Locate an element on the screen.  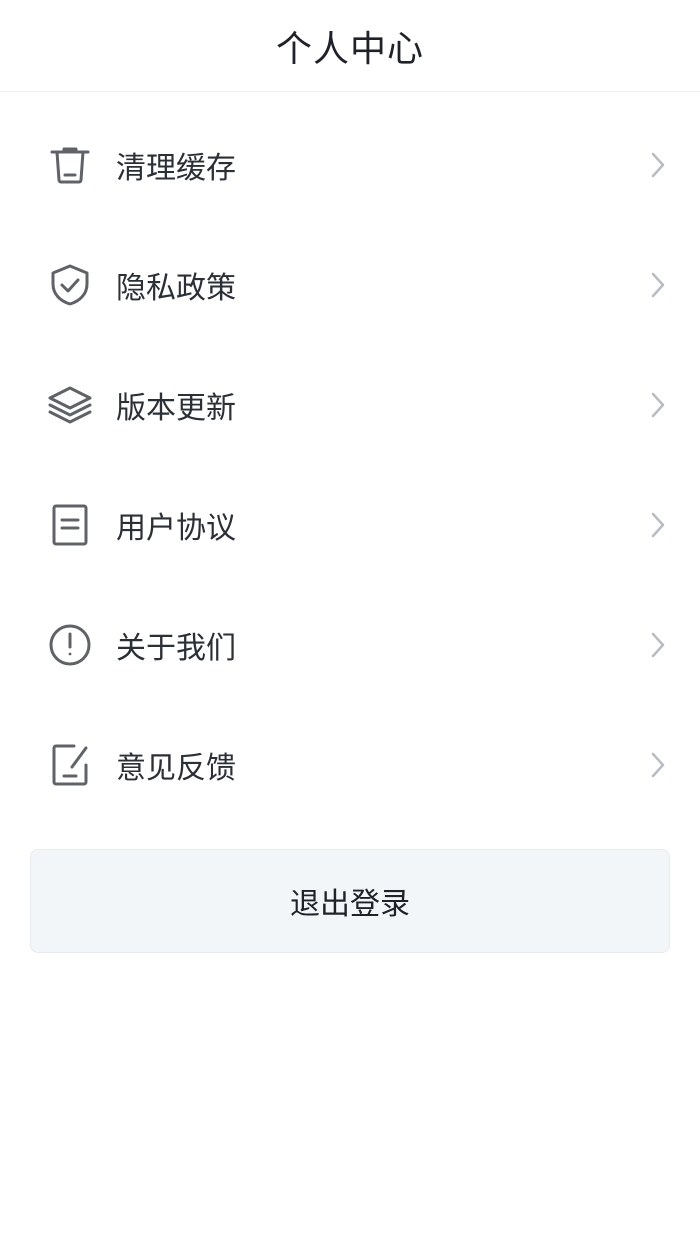
menu-item-label: 关于我们 is located at coordinates (176, 648).